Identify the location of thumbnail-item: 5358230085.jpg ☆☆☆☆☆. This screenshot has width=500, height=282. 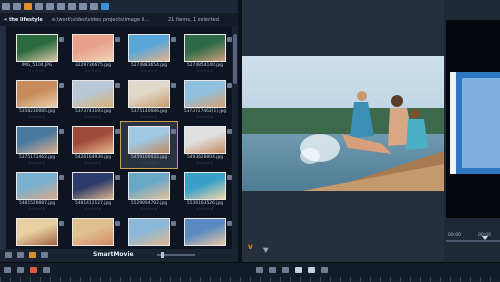
(37, 99).